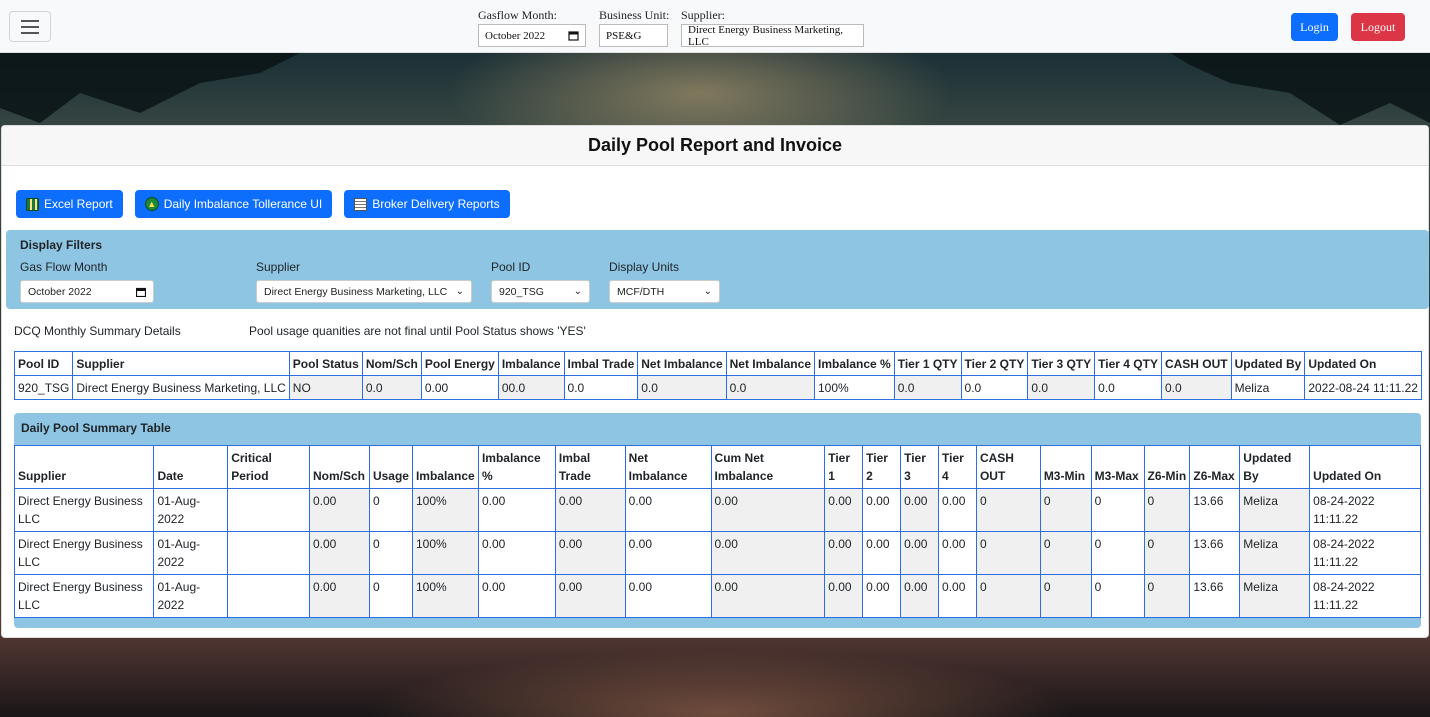 The height and width of the screenshot is (717, 1430). What do you see at coordinates (994, 363) in the screenshot?
I see `column-header: Tier 2 QTY` at bounding box center [994, 363].